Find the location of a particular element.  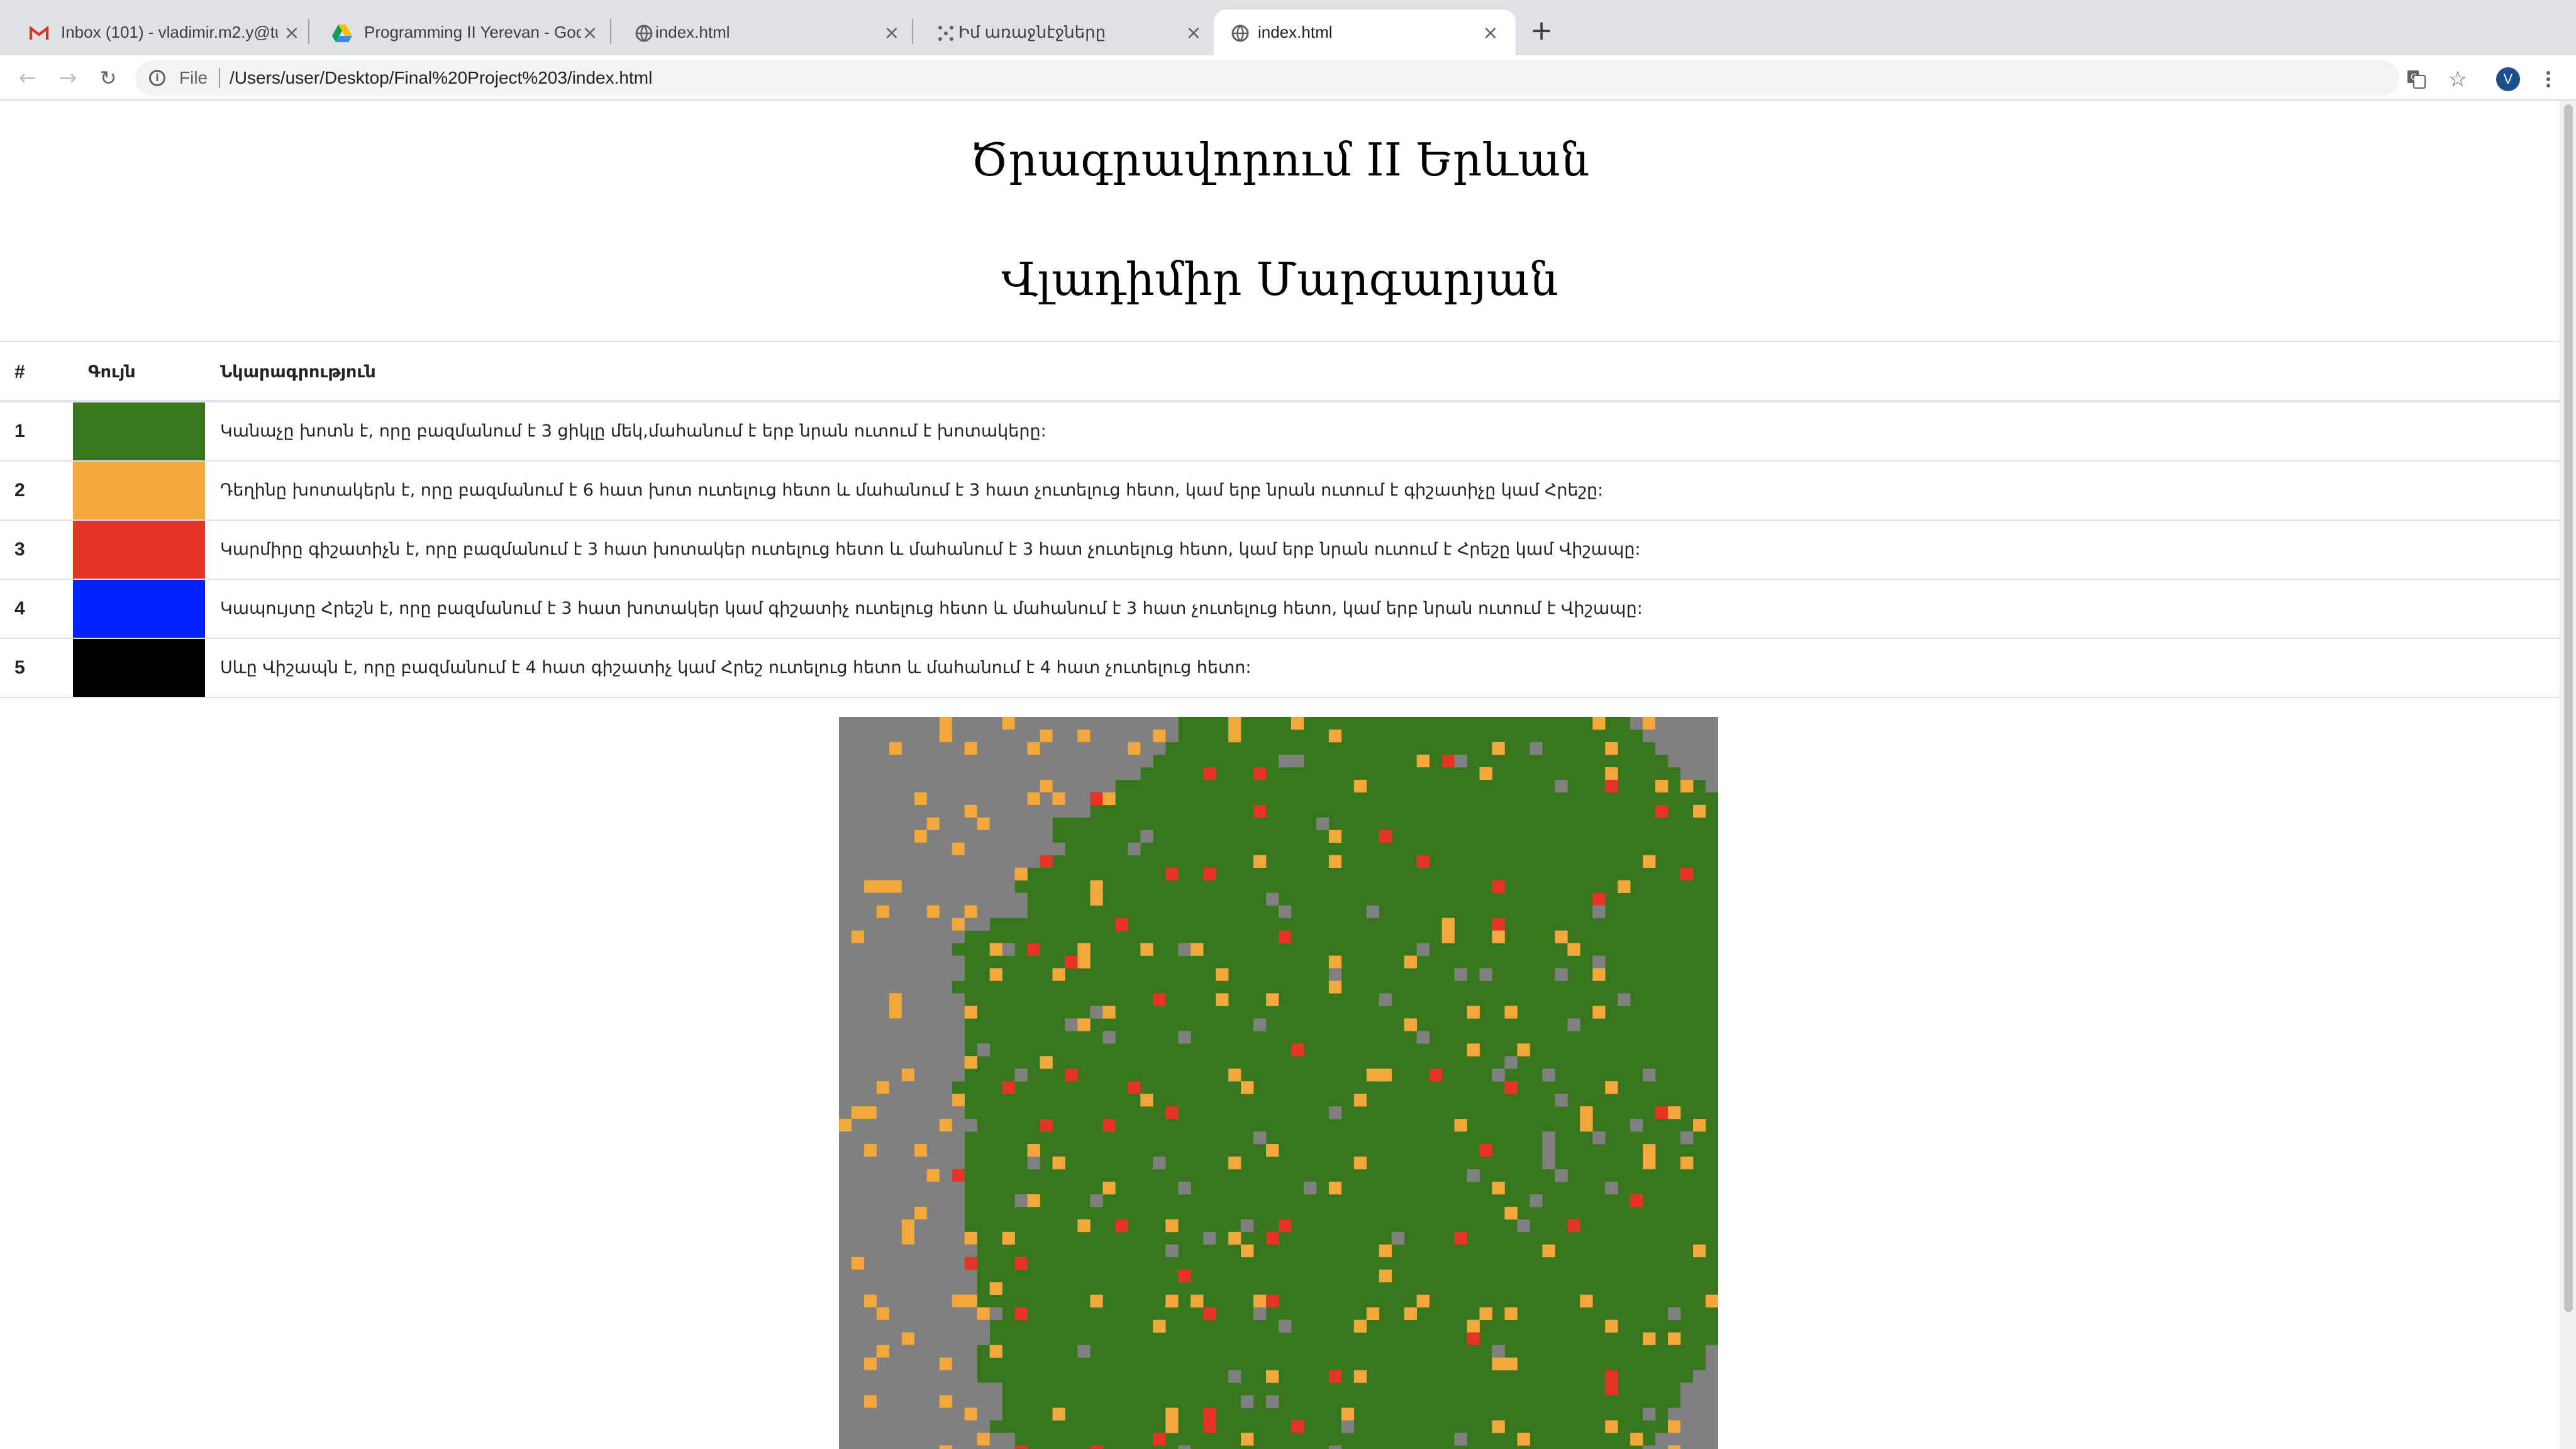

reload-button: ↻ is located at coordinates (108, 78).